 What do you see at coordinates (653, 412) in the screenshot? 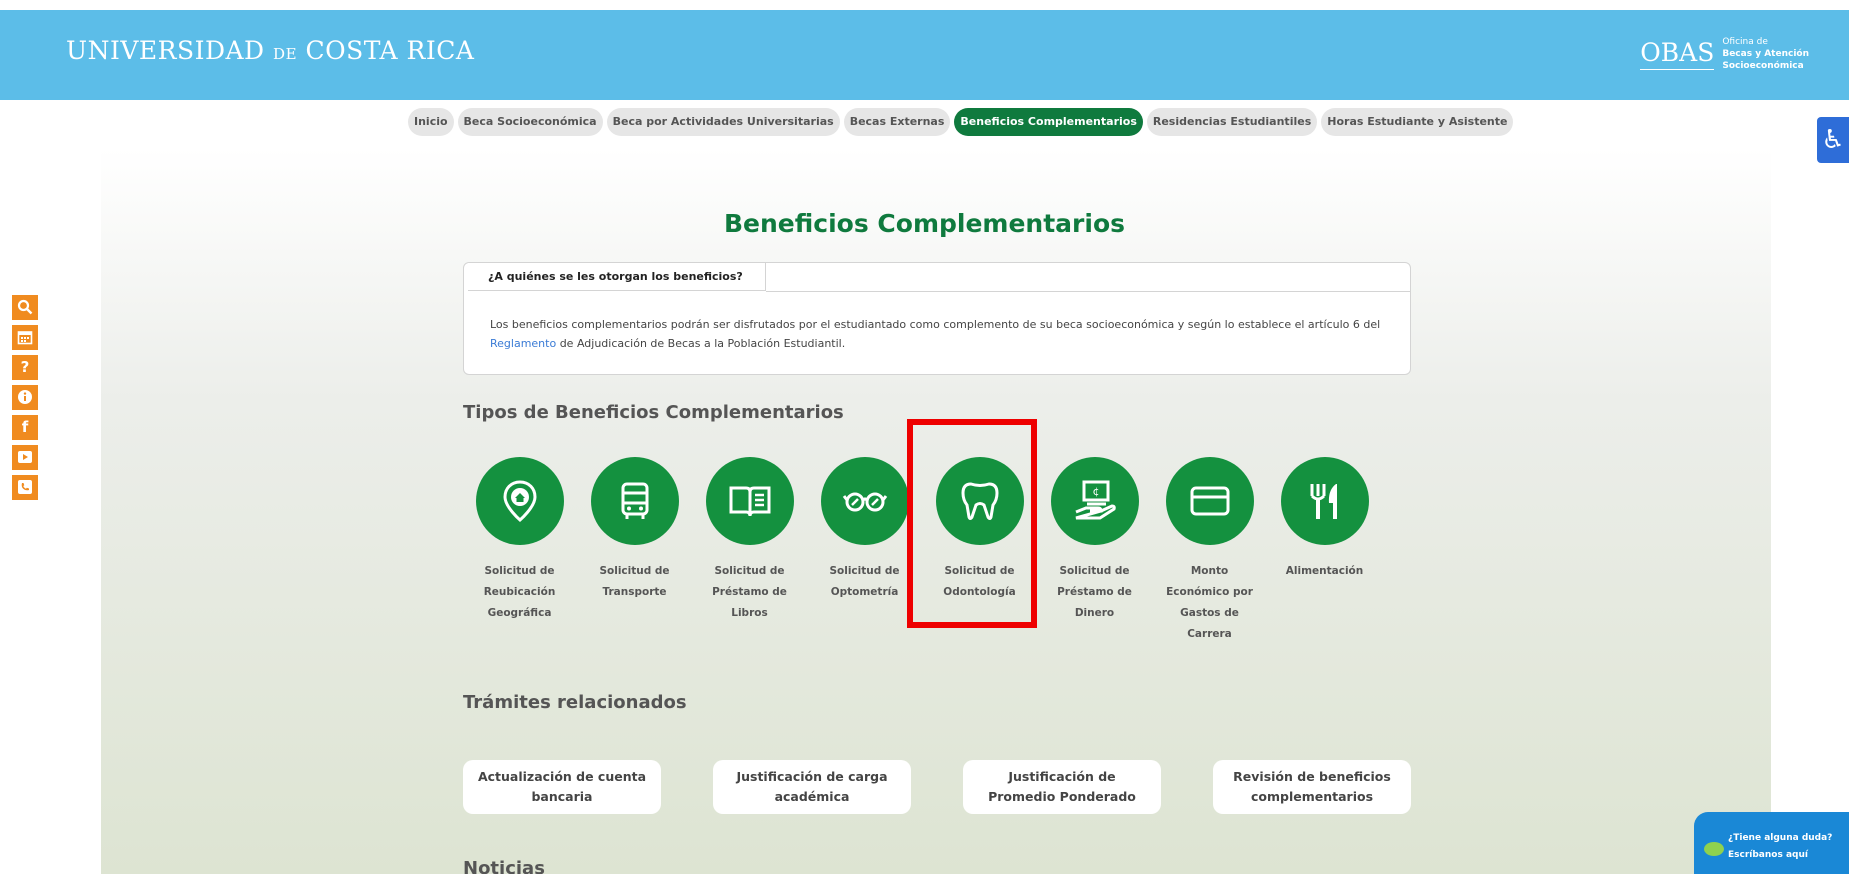
I see `types-section-title: Tipos de Beneficios Complementarios` at bounding box center [653, 412].